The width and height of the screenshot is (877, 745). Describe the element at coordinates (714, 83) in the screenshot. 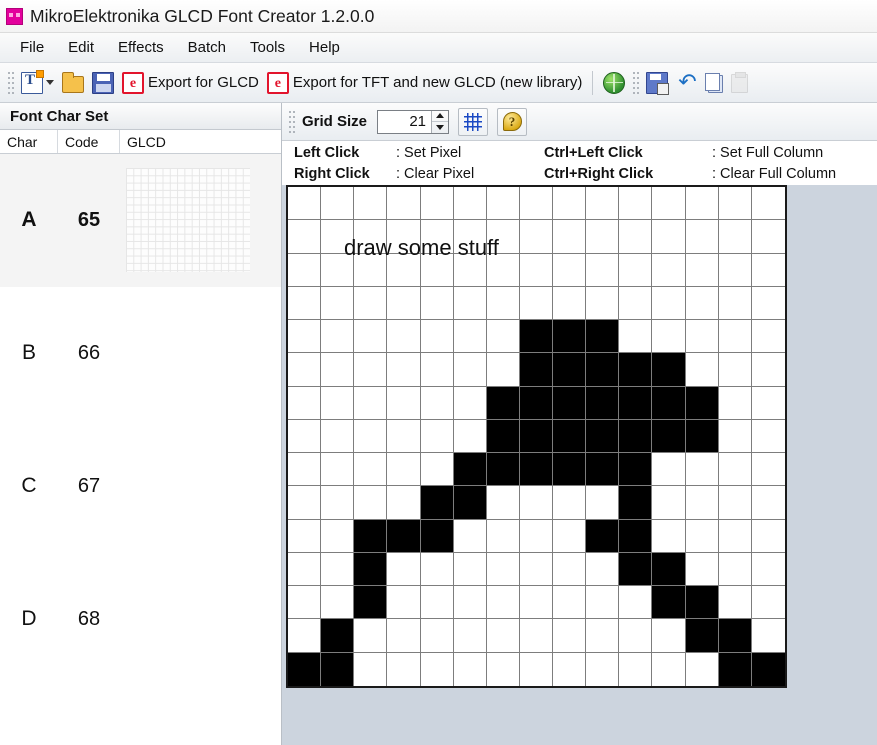

I see `copy-button` at that location.